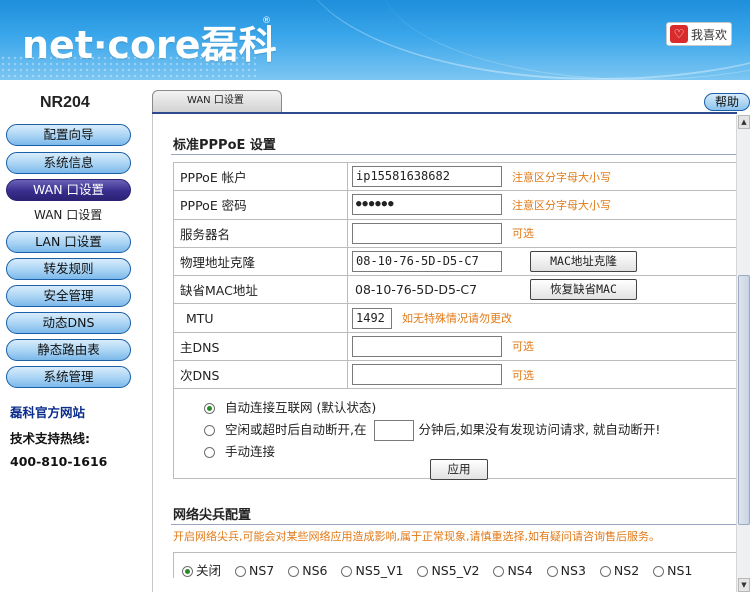 This screenshot has width=750, height=592. I want to click on server-name-cell: 可选, so click(542, 233).